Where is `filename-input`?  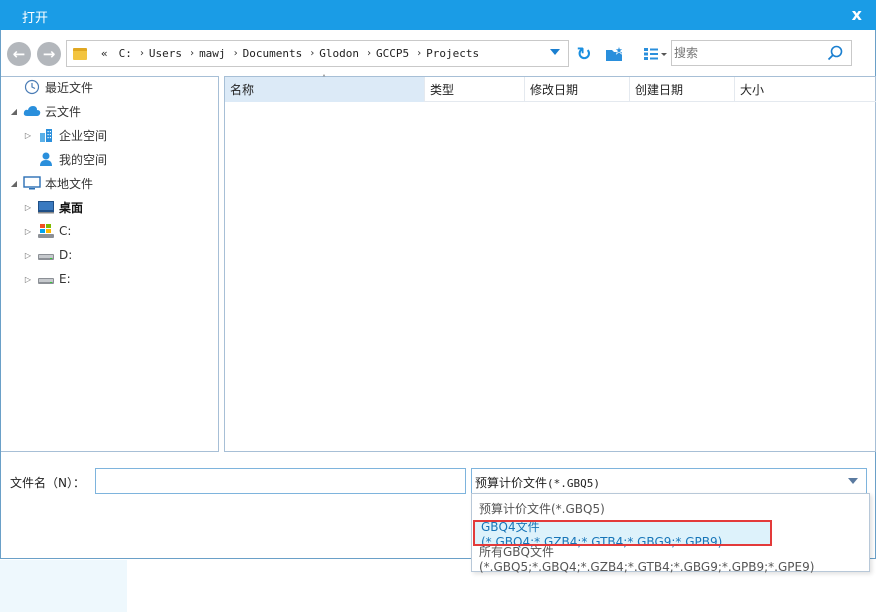
filename-input is located at coordinates (280, 481).